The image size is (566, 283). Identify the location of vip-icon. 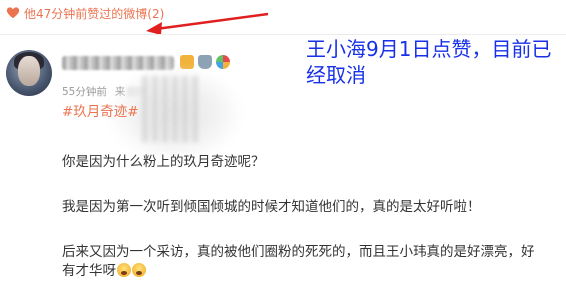
(187, 62).